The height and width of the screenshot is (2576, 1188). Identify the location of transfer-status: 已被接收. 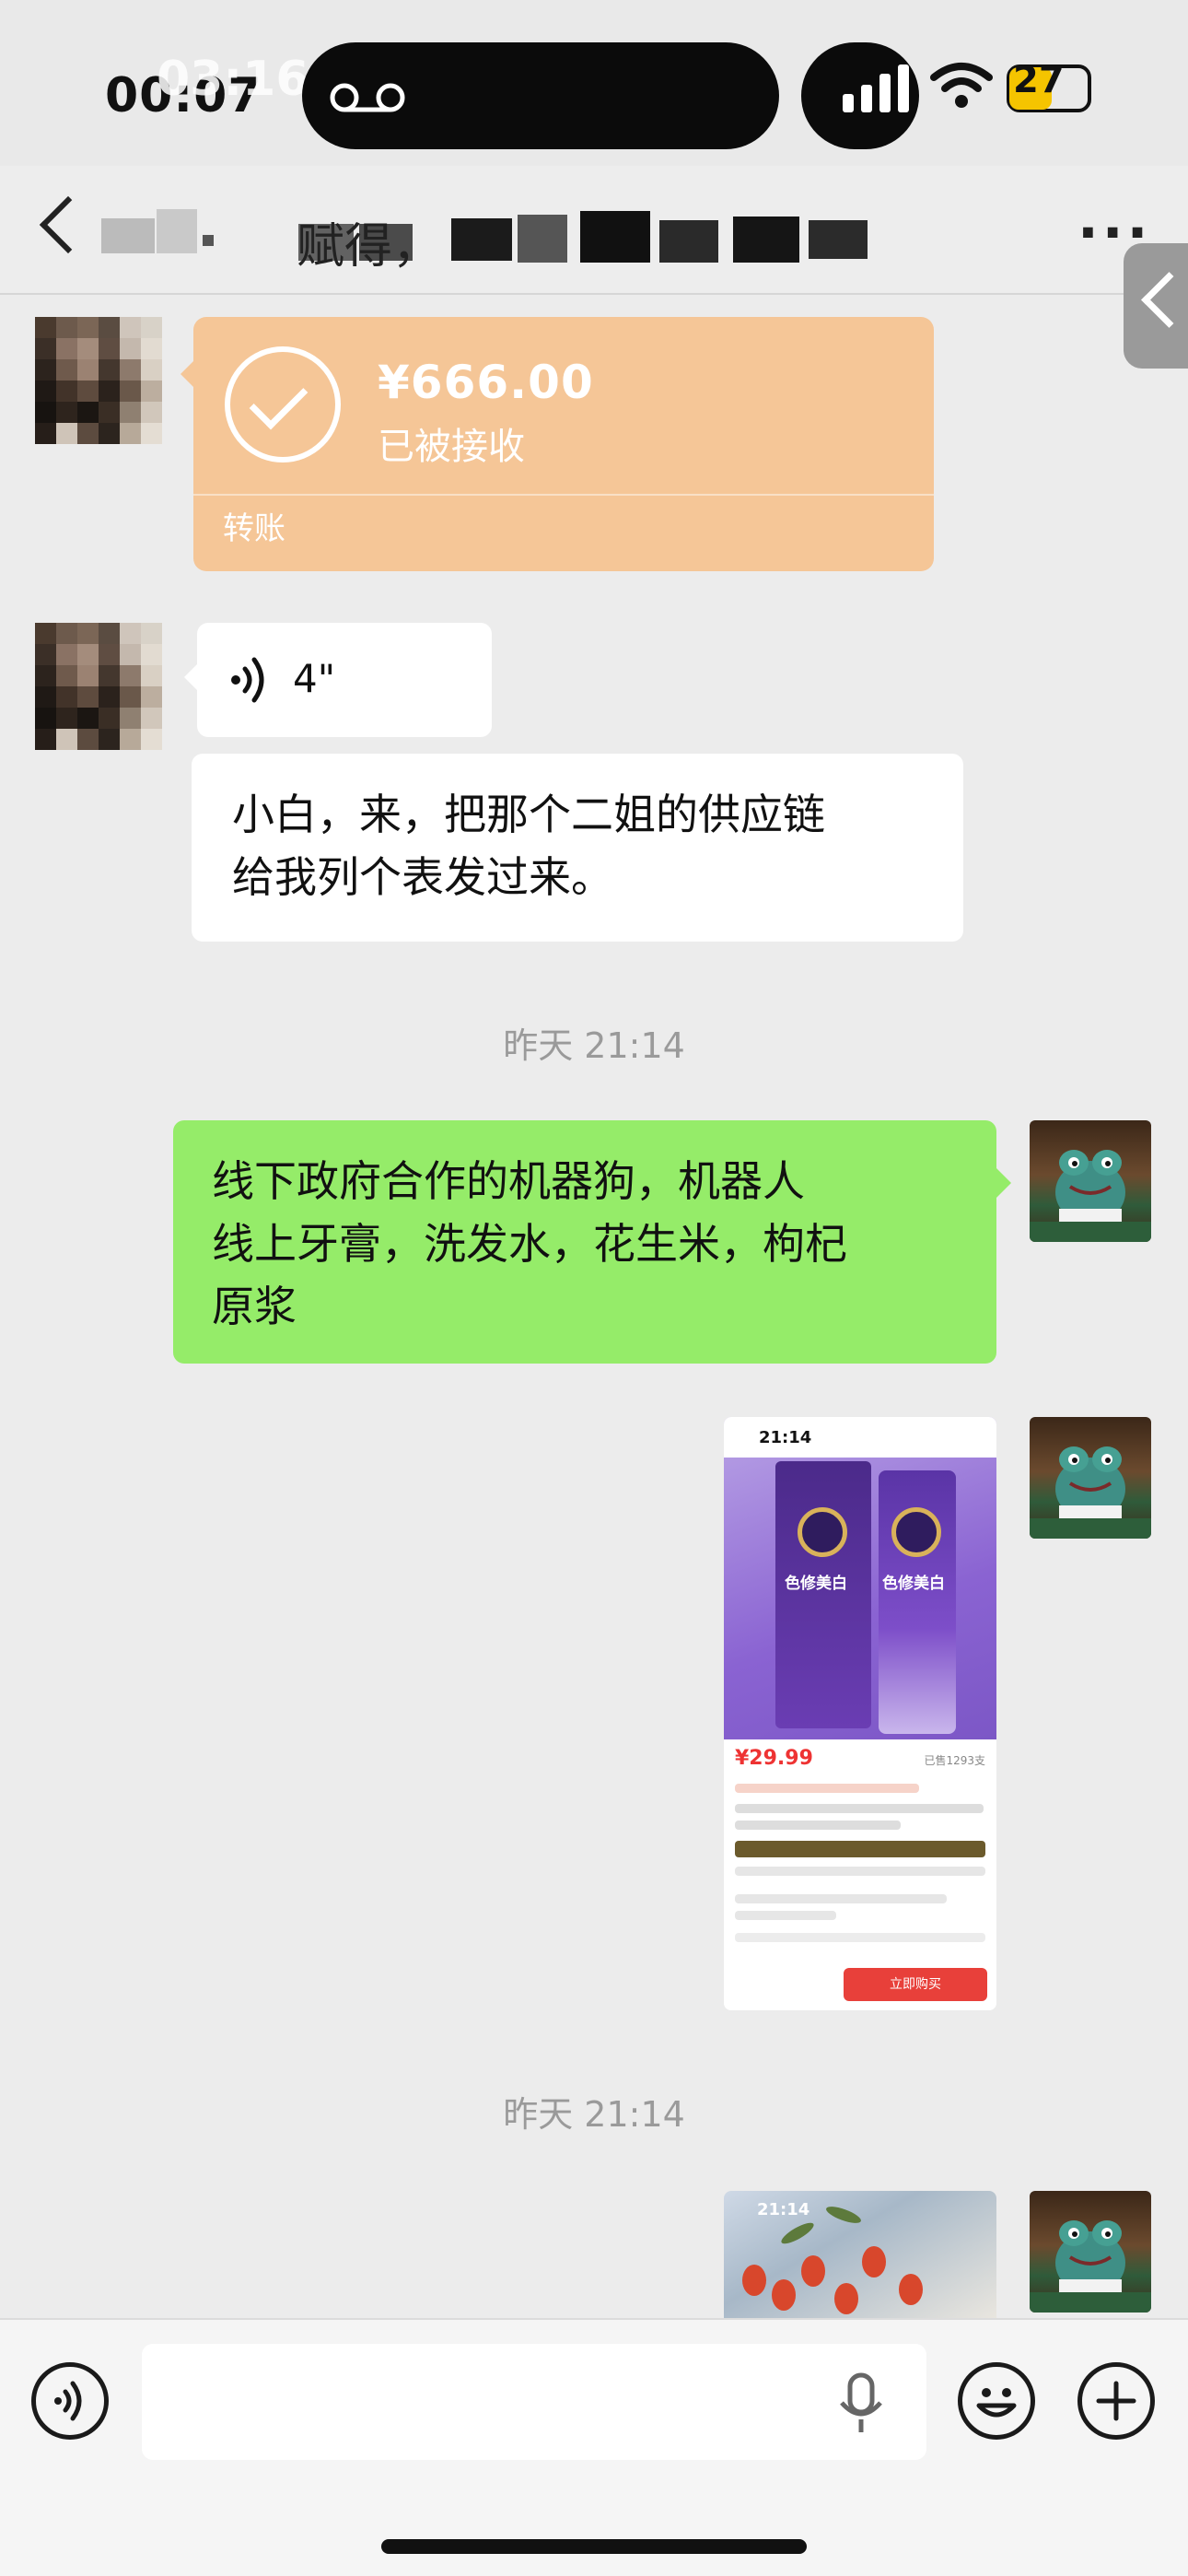
(451, 447).